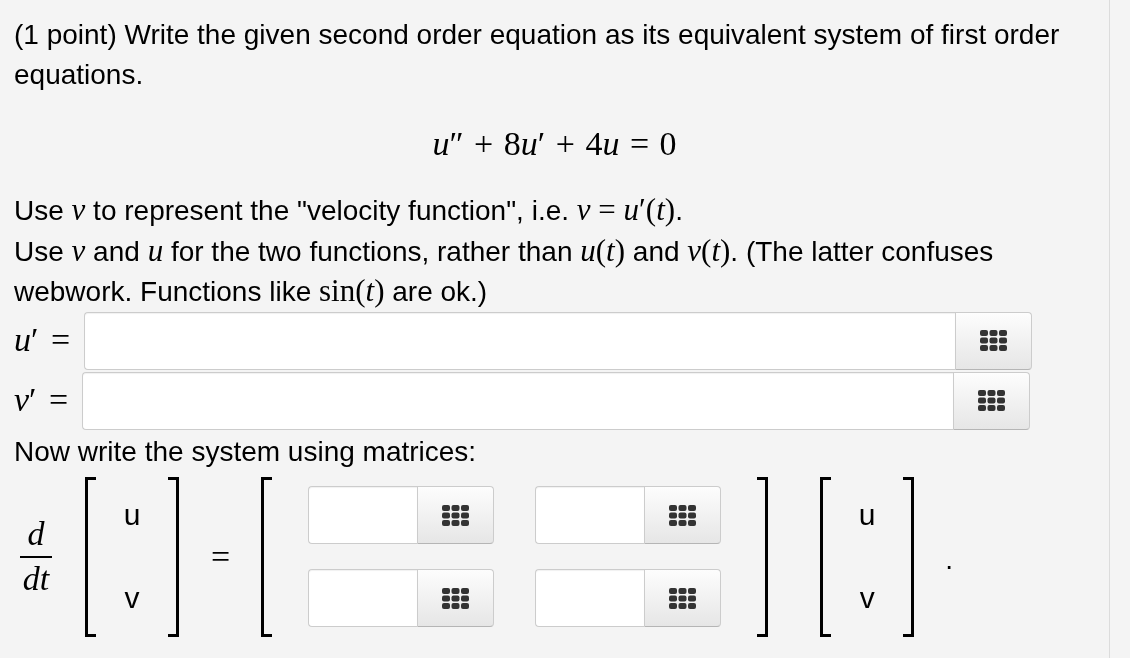 Image resolution: width=1130 pixels, height=658 pixels. I want to click on equals-sign: =, so click(221, 556).